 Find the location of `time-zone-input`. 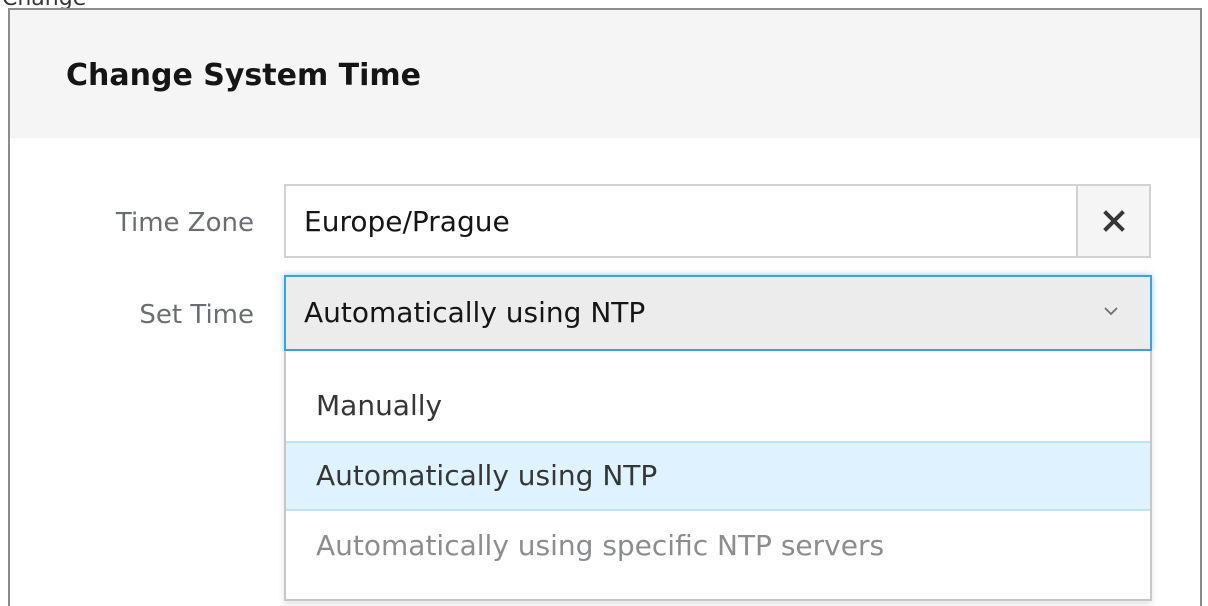

time-zone-input is located at coordinates (680, 221).